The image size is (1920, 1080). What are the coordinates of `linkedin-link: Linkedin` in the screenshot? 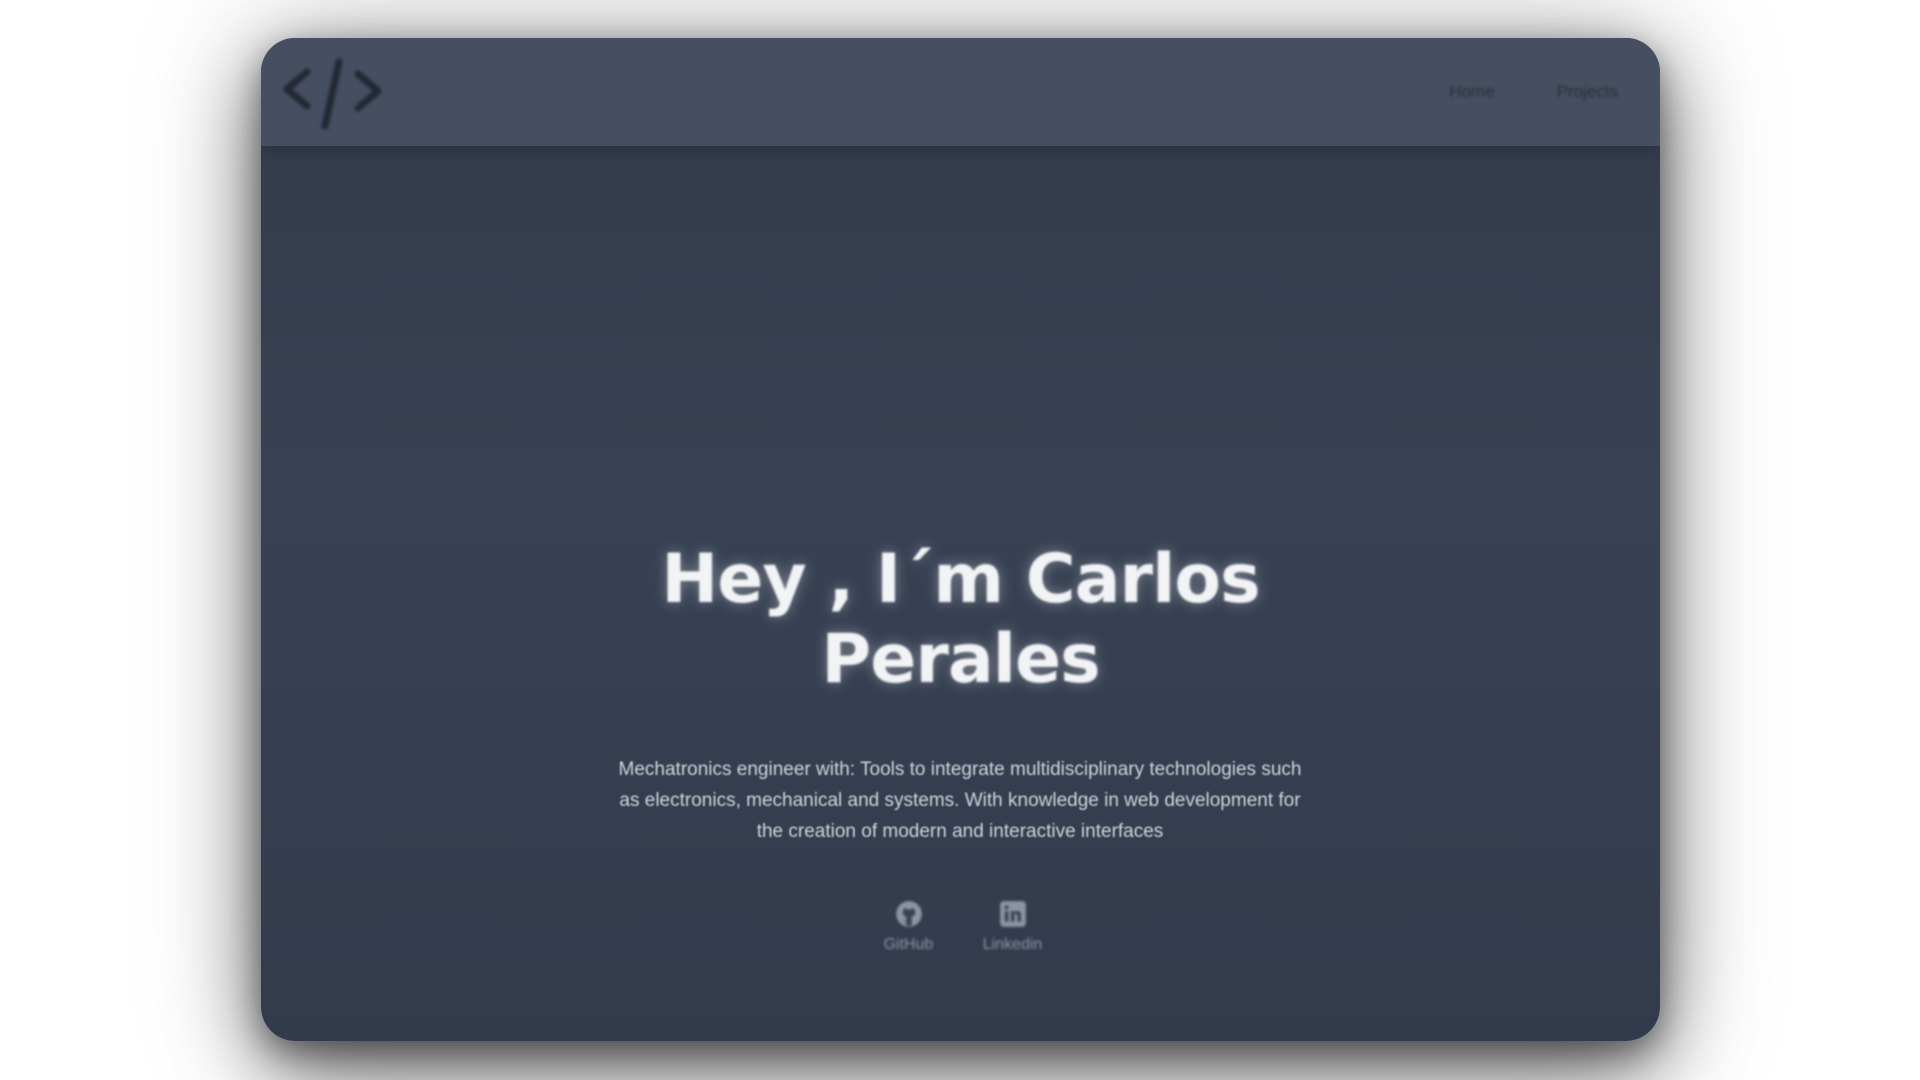 It's located at (1013, 927).